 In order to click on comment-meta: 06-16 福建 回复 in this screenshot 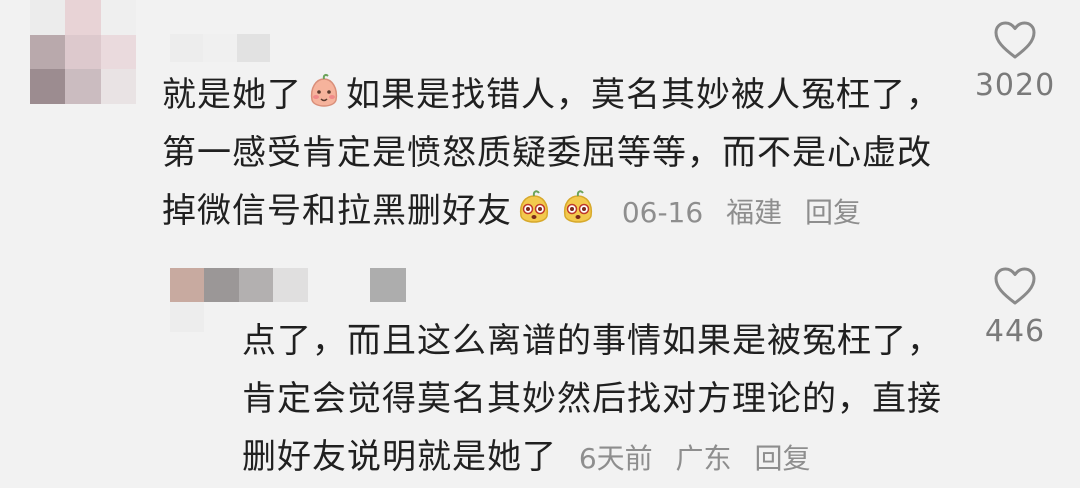, I will do `click(748, 212)`.